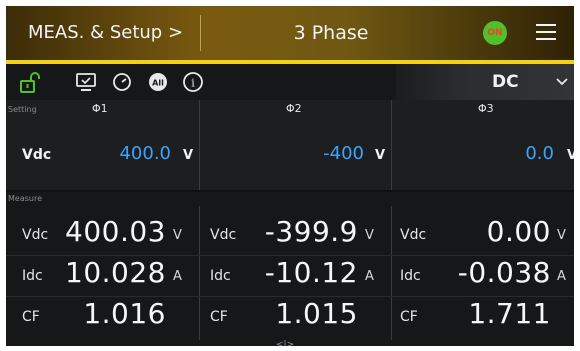 The width and height of the screenshot is (580, 351). What do you see at coordinates (188, 155) in the screenshot?
I see `setting-unit-phase1: V` at bounding box center [188, 155].